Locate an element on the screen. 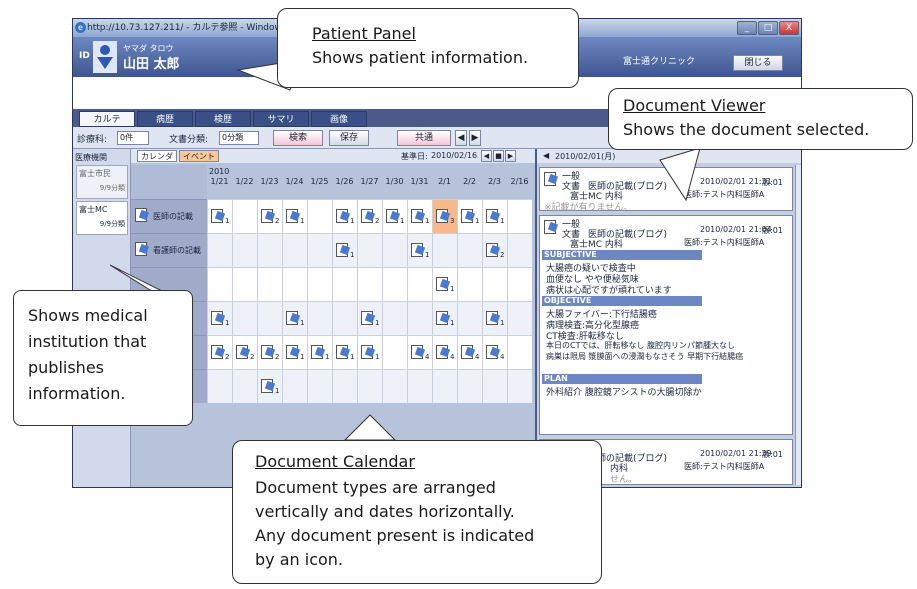 This screenshot has height=589, width=917. callout-line: information. is located at coordinates (77, 393).